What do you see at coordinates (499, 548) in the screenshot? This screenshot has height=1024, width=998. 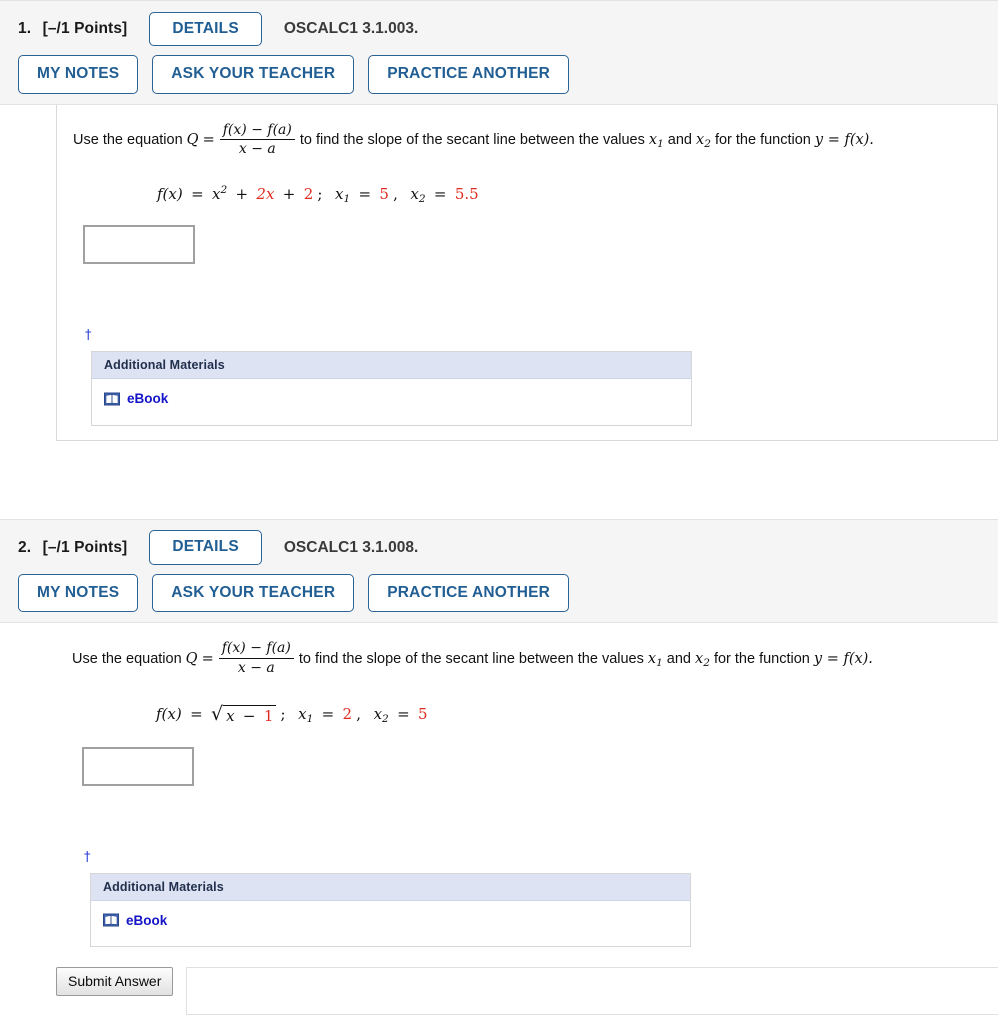 I see `problem-header-row-primary: 2. [–/1 Points] DETAILS OSCALC1 3.1.008.` at bounding box center [499, 548].